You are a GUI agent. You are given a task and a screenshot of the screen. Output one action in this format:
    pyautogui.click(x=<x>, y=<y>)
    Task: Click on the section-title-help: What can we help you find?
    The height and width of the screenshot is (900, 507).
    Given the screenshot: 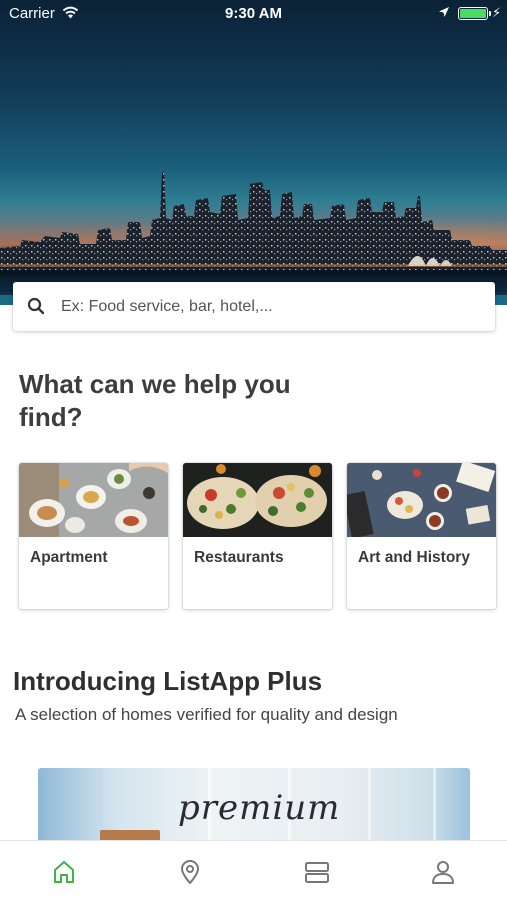 What is the action you would take?
    pyautogui.click(x=155, y=400)
    